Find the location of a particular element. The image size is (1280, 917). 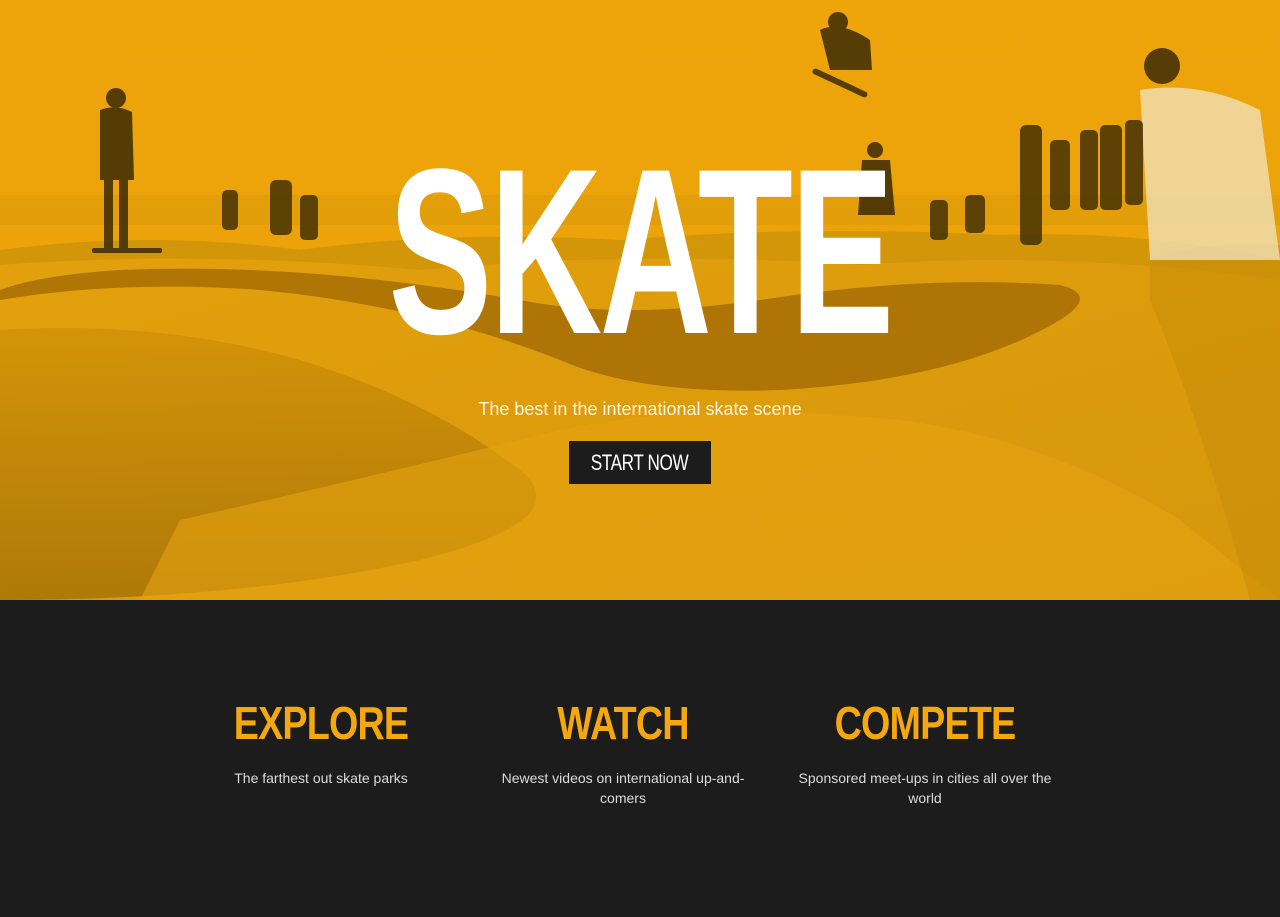

start-now-button: START NOW is located at coordinates (640, 462).